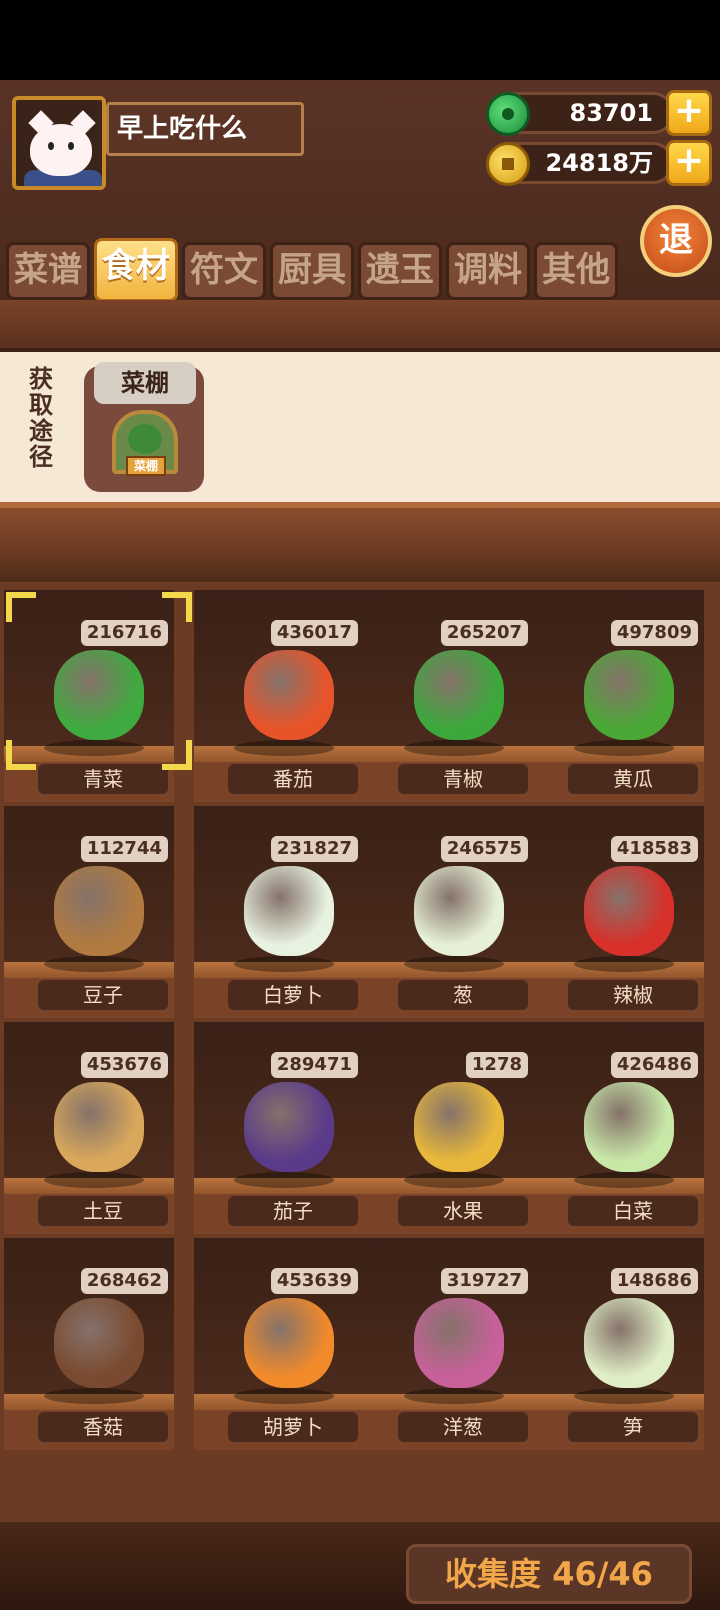  I want to click on add-jade-button: +, so click(689, 113).